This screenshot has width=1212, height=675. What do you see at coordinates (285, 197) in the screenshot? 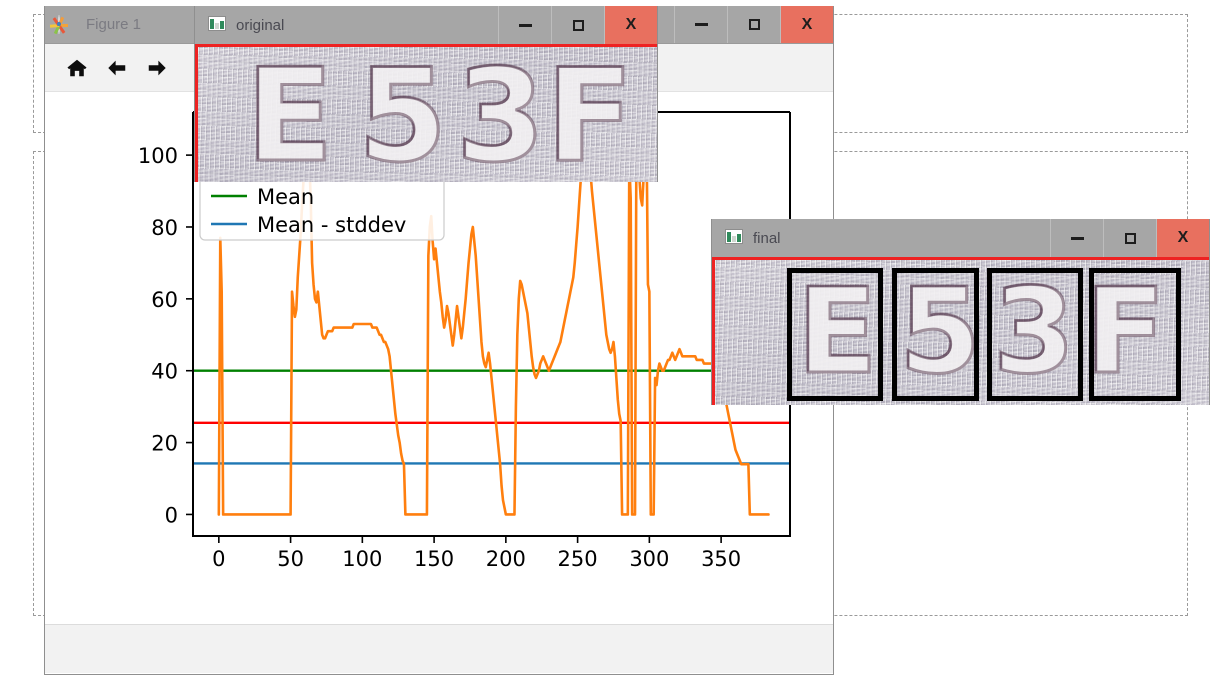
I see `svg-text: Mean` at bounding box center [285, 197].